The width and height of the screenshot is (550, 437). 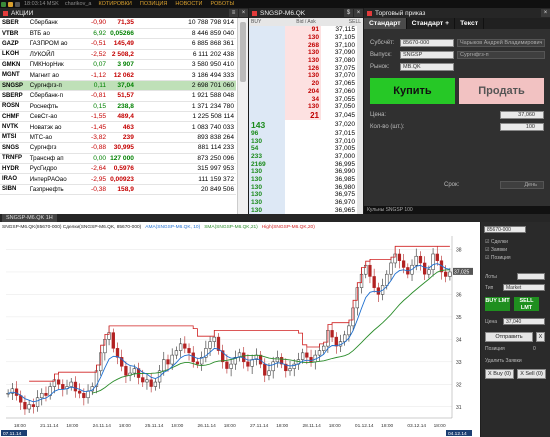 What do you see at coordinates (496, 250) in the screenshot?
I see `opt-orders: ☑ Заявки` at bounding box center [496, 250].